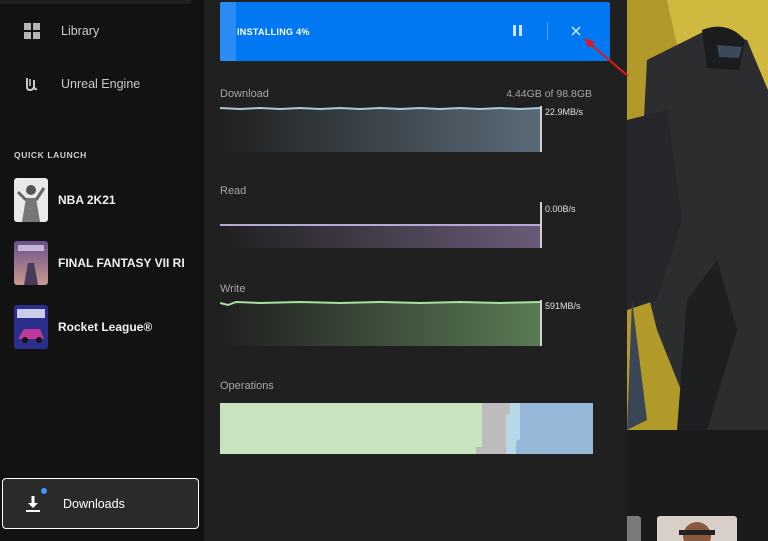  I want to click on downloads-label: Downloads, so click(94, 503).